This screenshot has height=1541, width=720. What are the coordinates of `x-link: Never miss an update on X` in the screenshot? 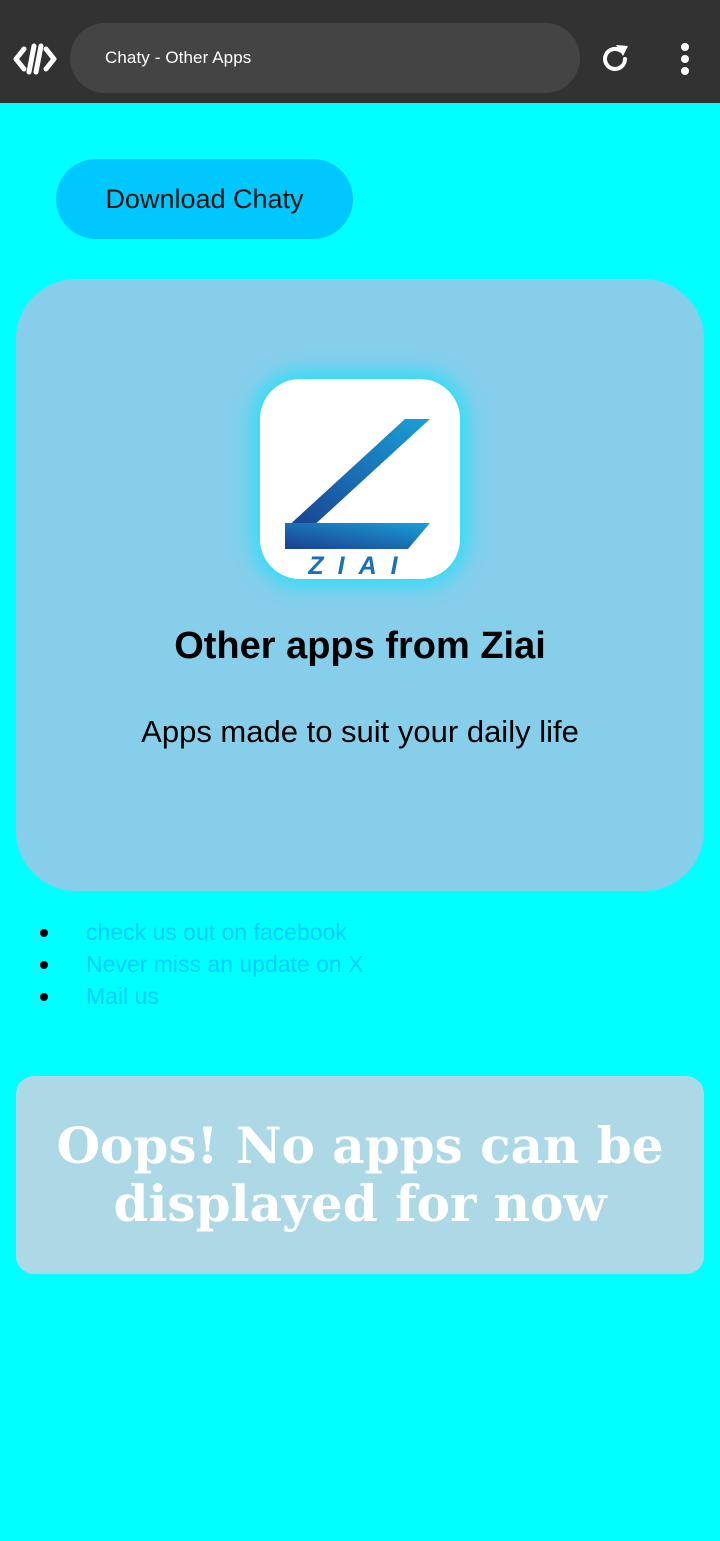 It's located at (224, 964).